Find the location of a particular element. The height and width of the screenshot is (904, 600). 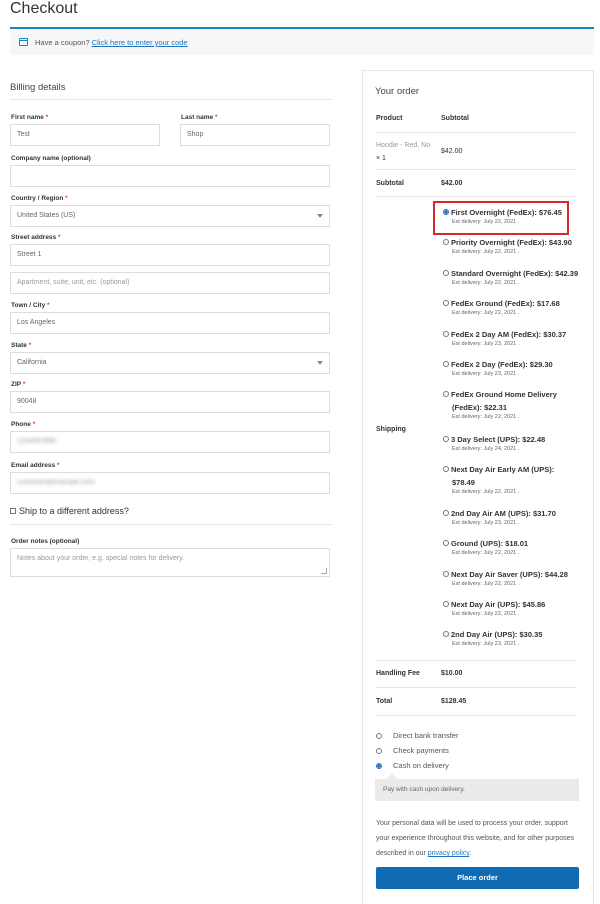

coupon-link: Click here to enter your code is located at coordinates (140, 42).